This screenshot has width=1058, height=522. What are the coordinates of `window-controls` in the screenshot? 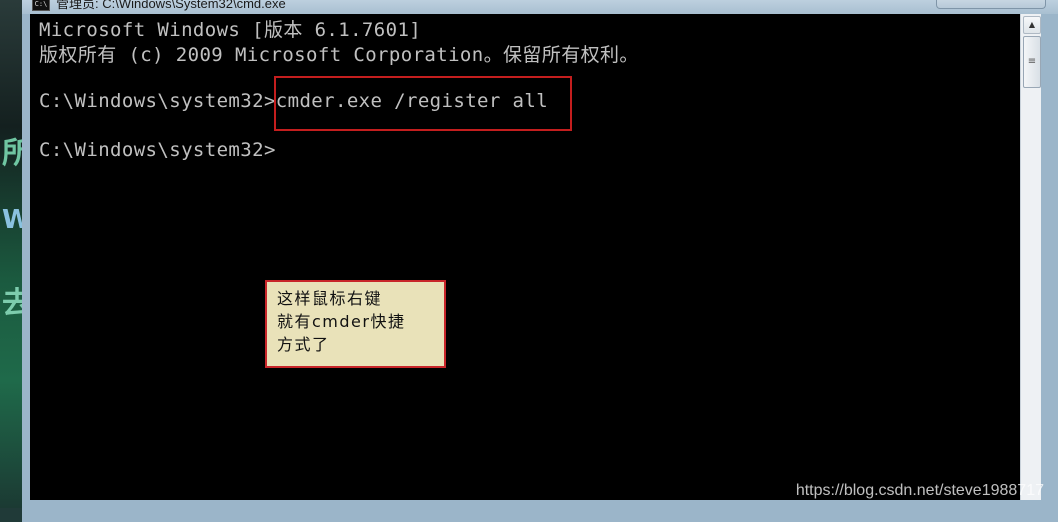 It's located at (991, 4).